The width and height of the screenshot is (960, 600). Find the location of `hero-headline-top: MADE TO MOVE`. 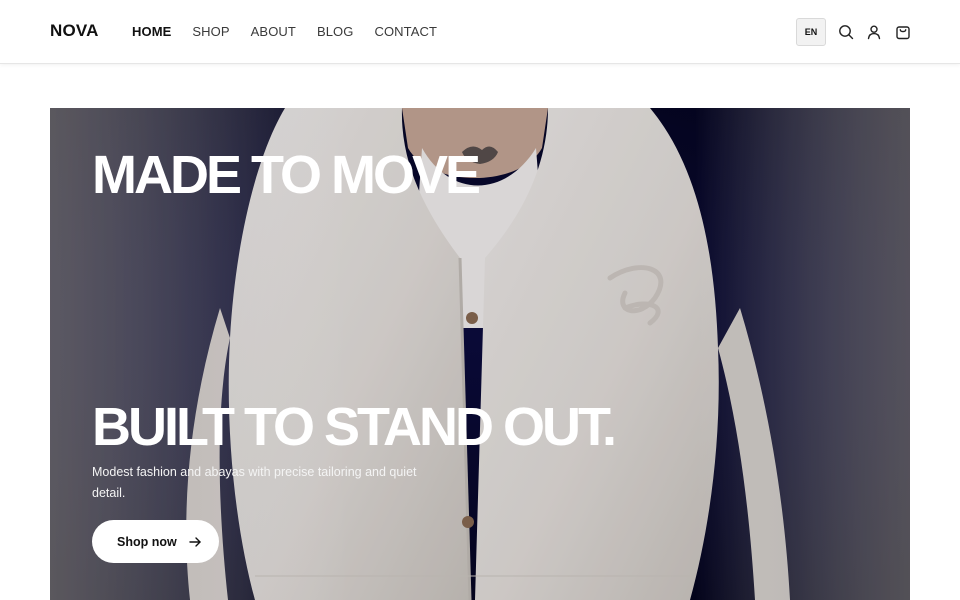

hero-headline-top: MADE TO MOVE is located at coordinates (286, 175).